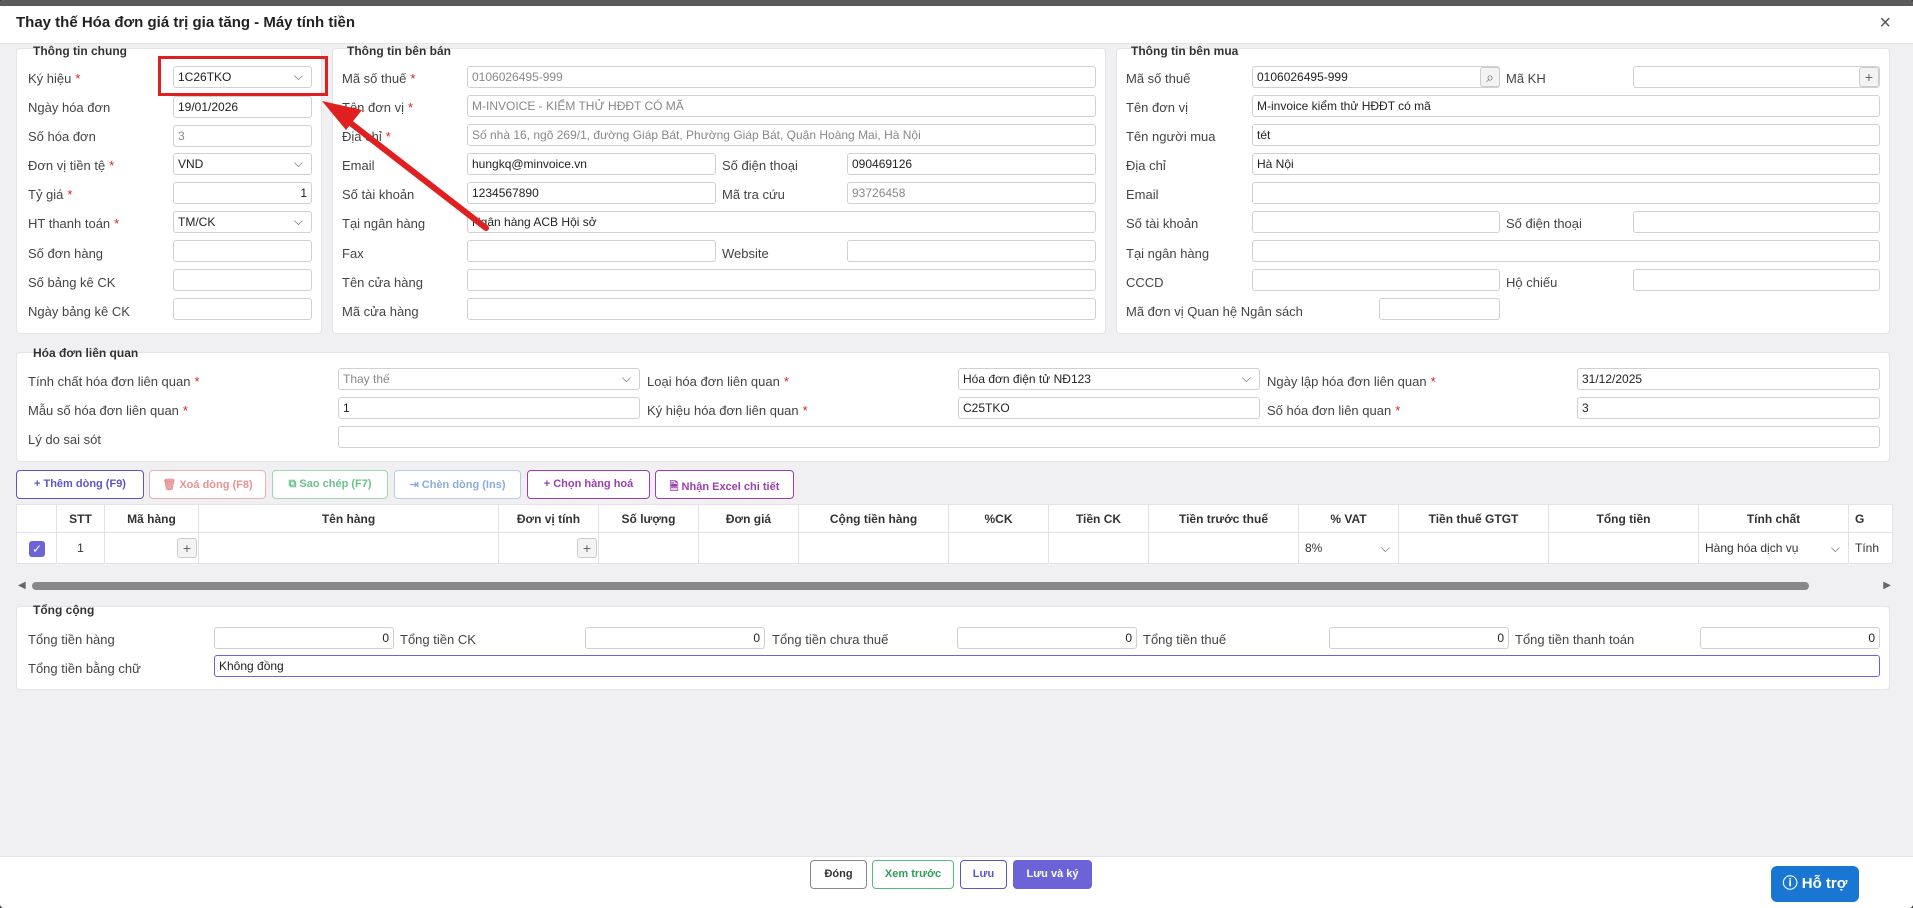 Image resolution: width=1913 pixels, height=908 pixels. Describe the element at coordinates (1224, 548) in the screenshot. I see `row-tien-truoc-thue-cell` at that location.